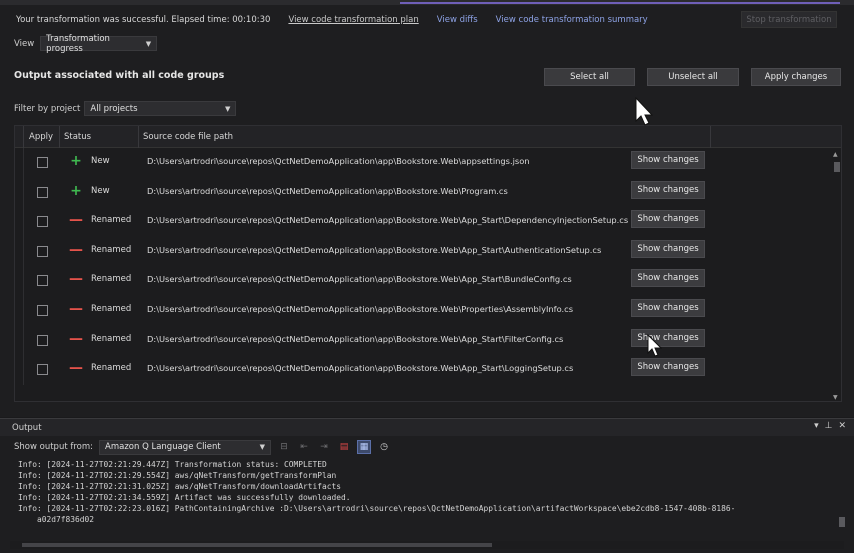  I want to click on scroll-up-icon: ▲, so click(835, 154).